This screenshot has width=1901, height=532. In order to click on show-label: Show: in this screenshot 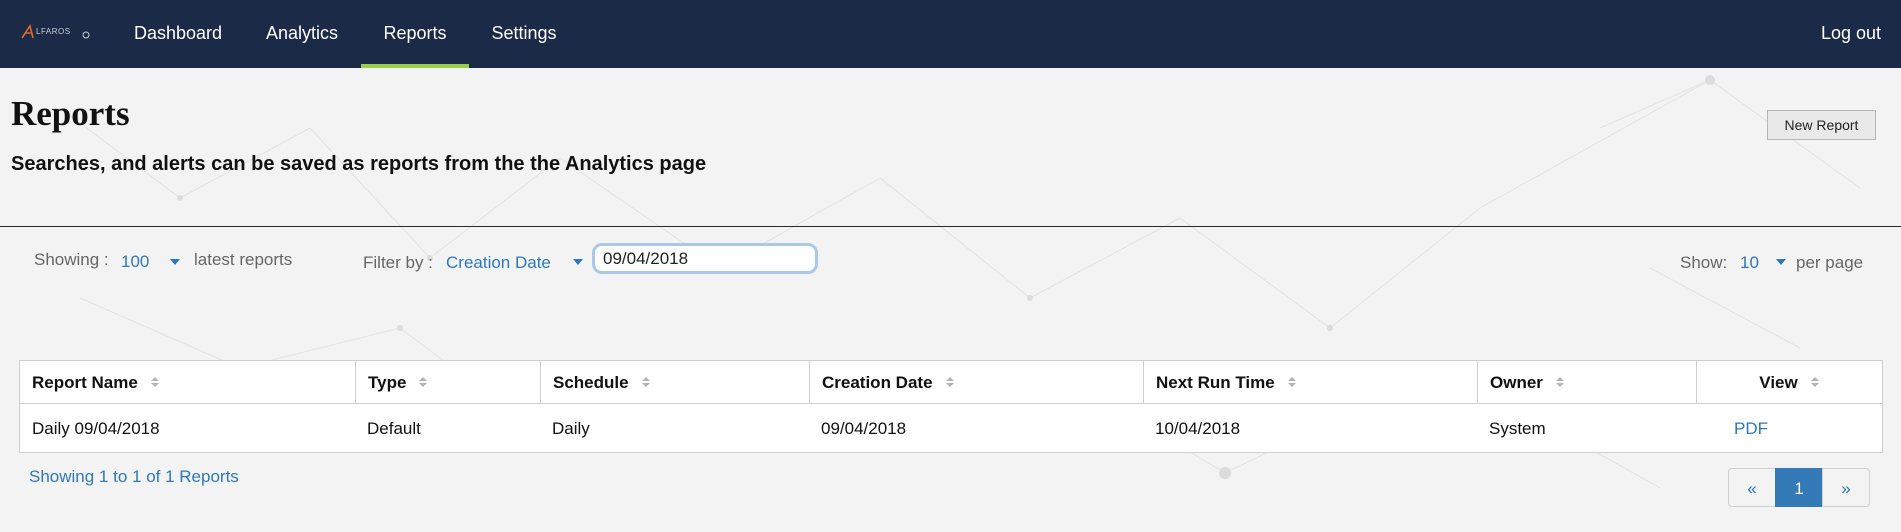, I will do `click(1704, 262)`.